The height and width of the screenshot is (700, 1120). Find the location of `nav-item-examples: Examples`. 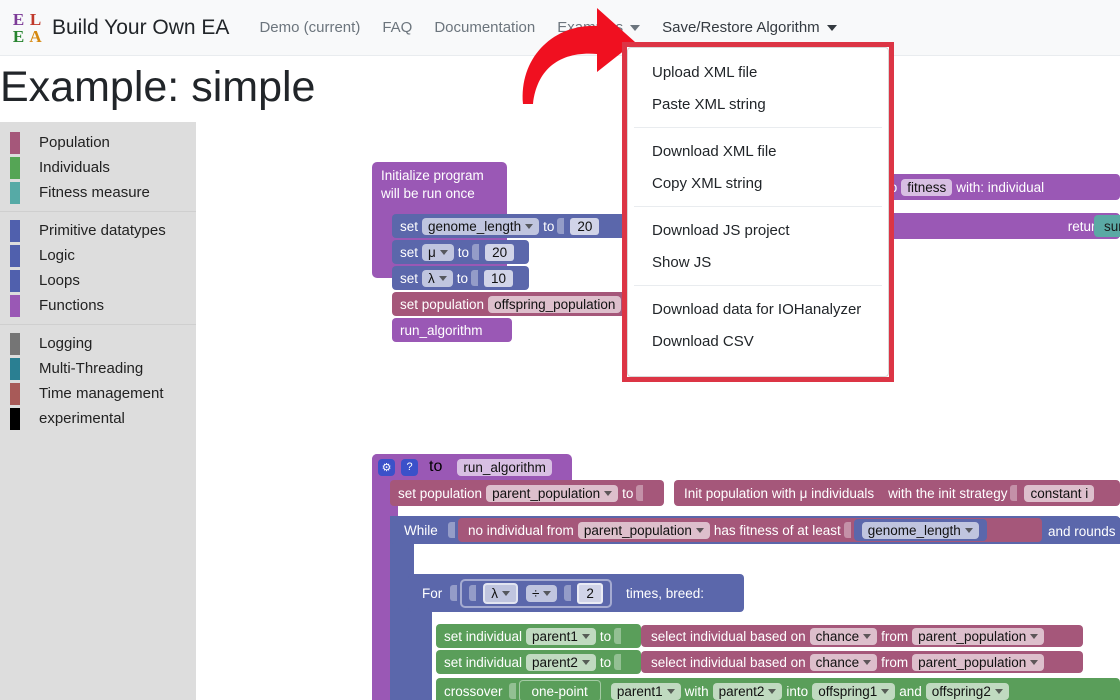

nav-item-examples: Examples is located at coordinates (599, 27).